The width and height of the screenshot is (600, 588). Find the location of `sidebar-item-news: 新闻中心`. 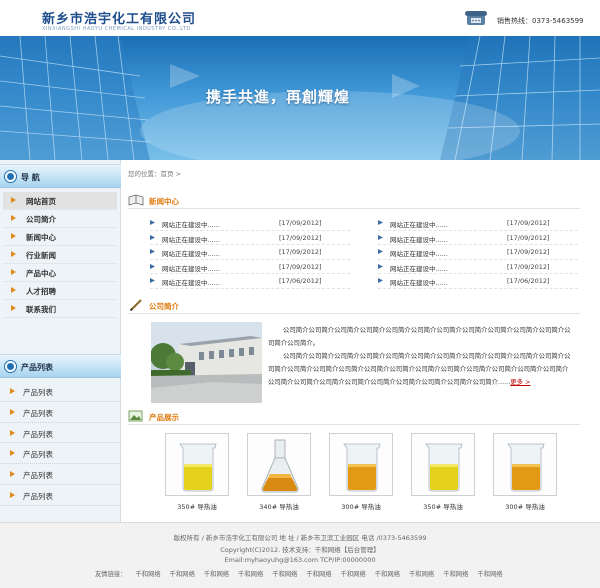

sidebar-item-news: 新闻中心 is located at coordinates (60, 237).